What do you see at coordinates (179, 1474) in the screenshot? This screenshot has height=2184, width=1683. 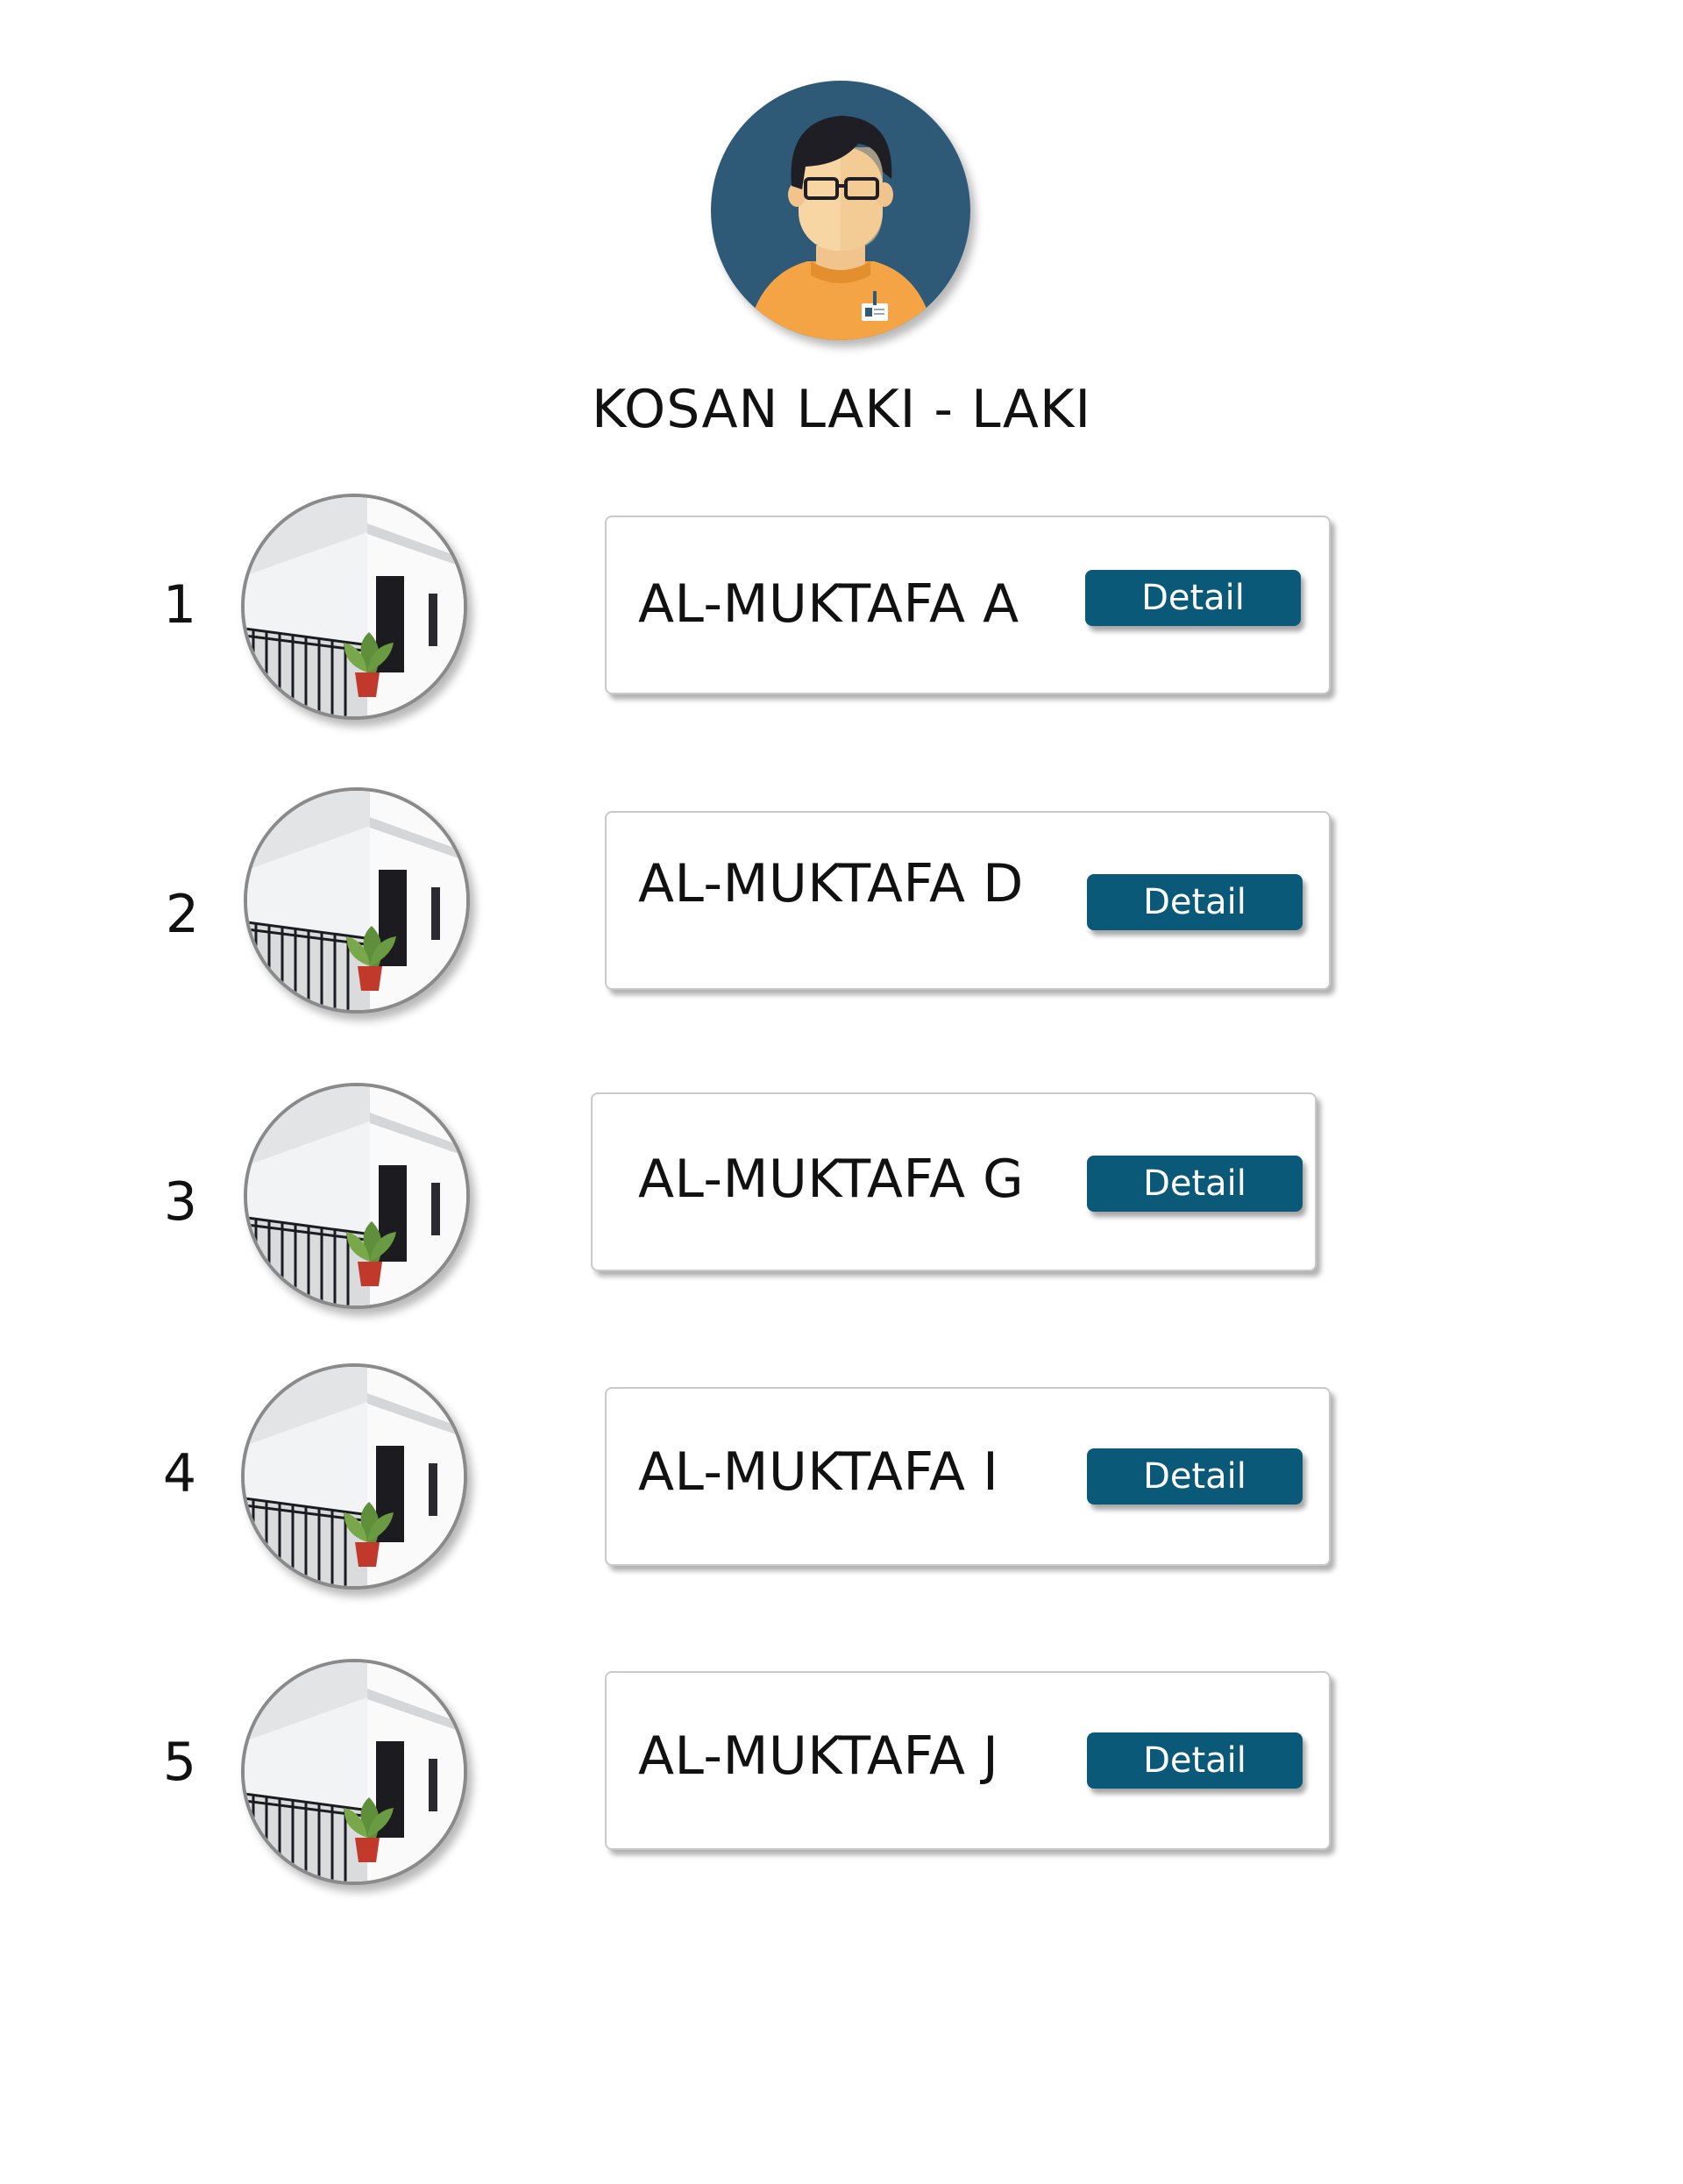 I see `row-number: 4` at bounding box center [179, 1474].